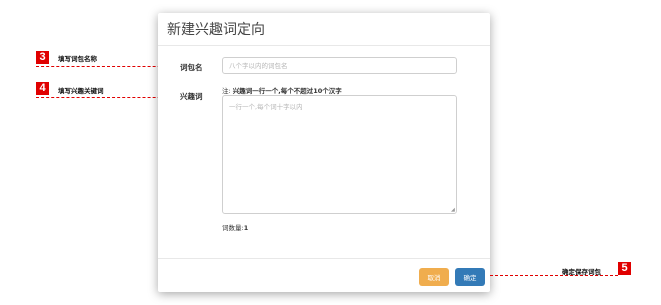  What do you see at coordinates (191, 67) in the screenshot?
I see `group-name-label: 词包名` at bounding box center [191, 67].